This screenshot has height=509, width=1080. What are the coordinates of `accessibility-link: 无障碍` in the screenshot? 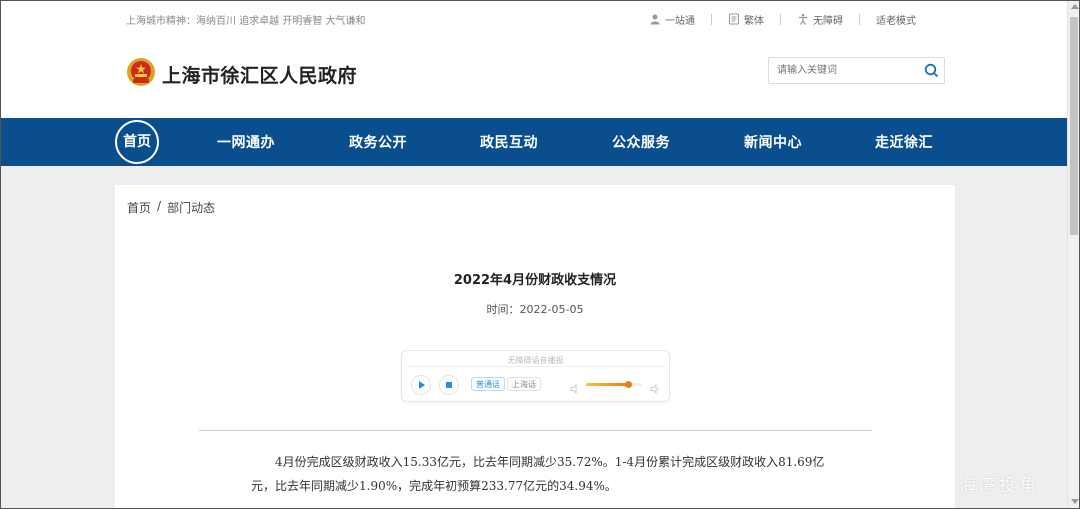 It's located at (820, 19).